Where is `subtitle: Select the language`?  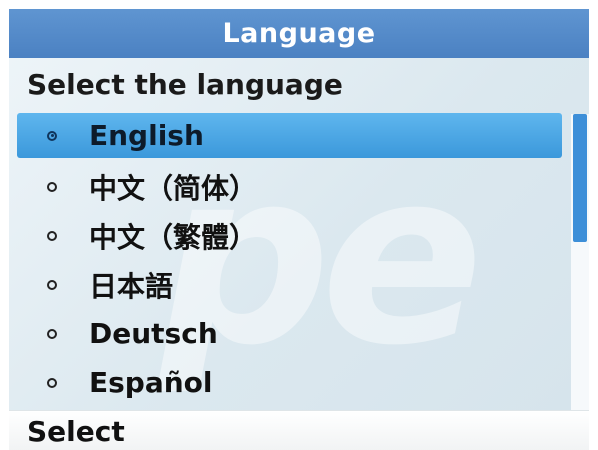 subtitle: Select the language is located at coordinates (185, 84).